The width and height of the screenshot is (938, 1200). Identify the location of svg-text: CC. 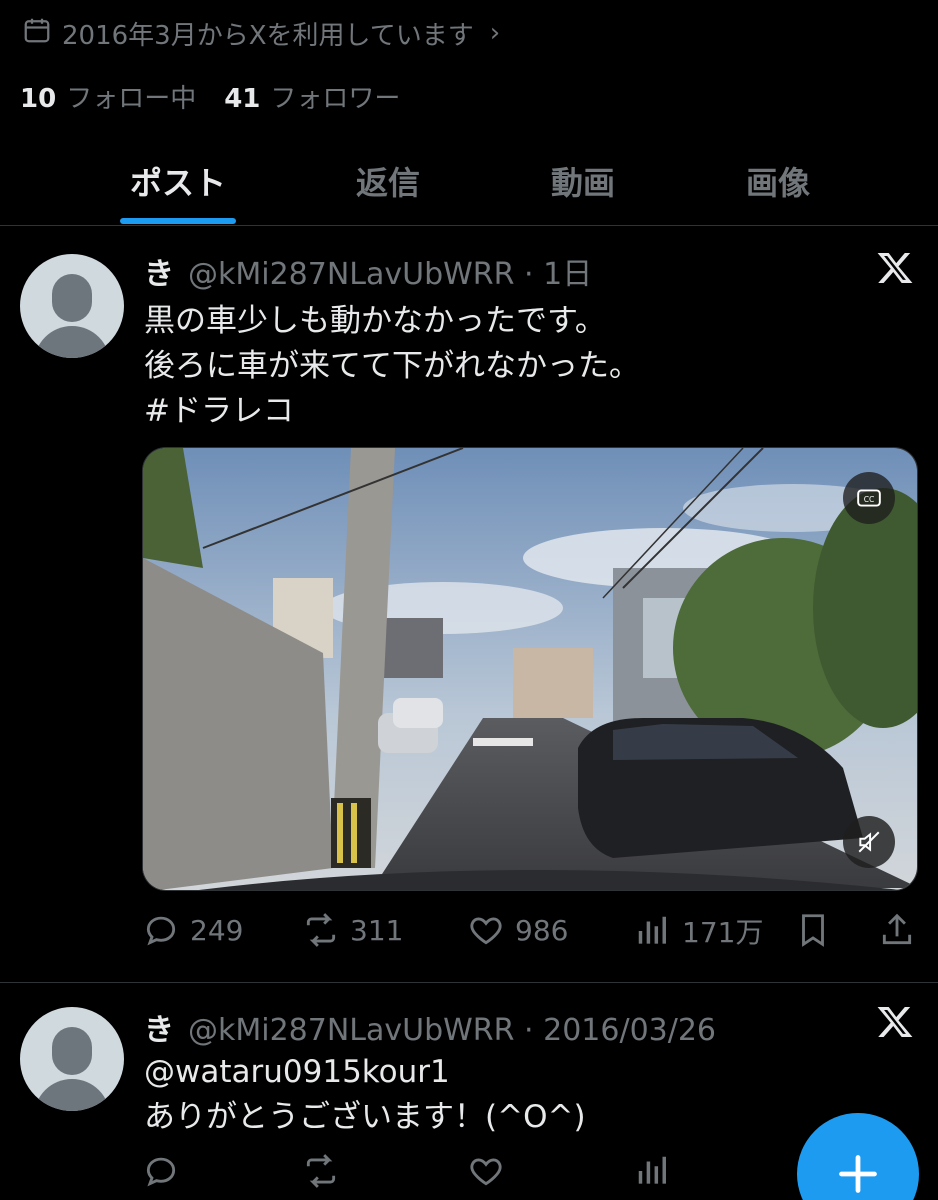
(869, 499).